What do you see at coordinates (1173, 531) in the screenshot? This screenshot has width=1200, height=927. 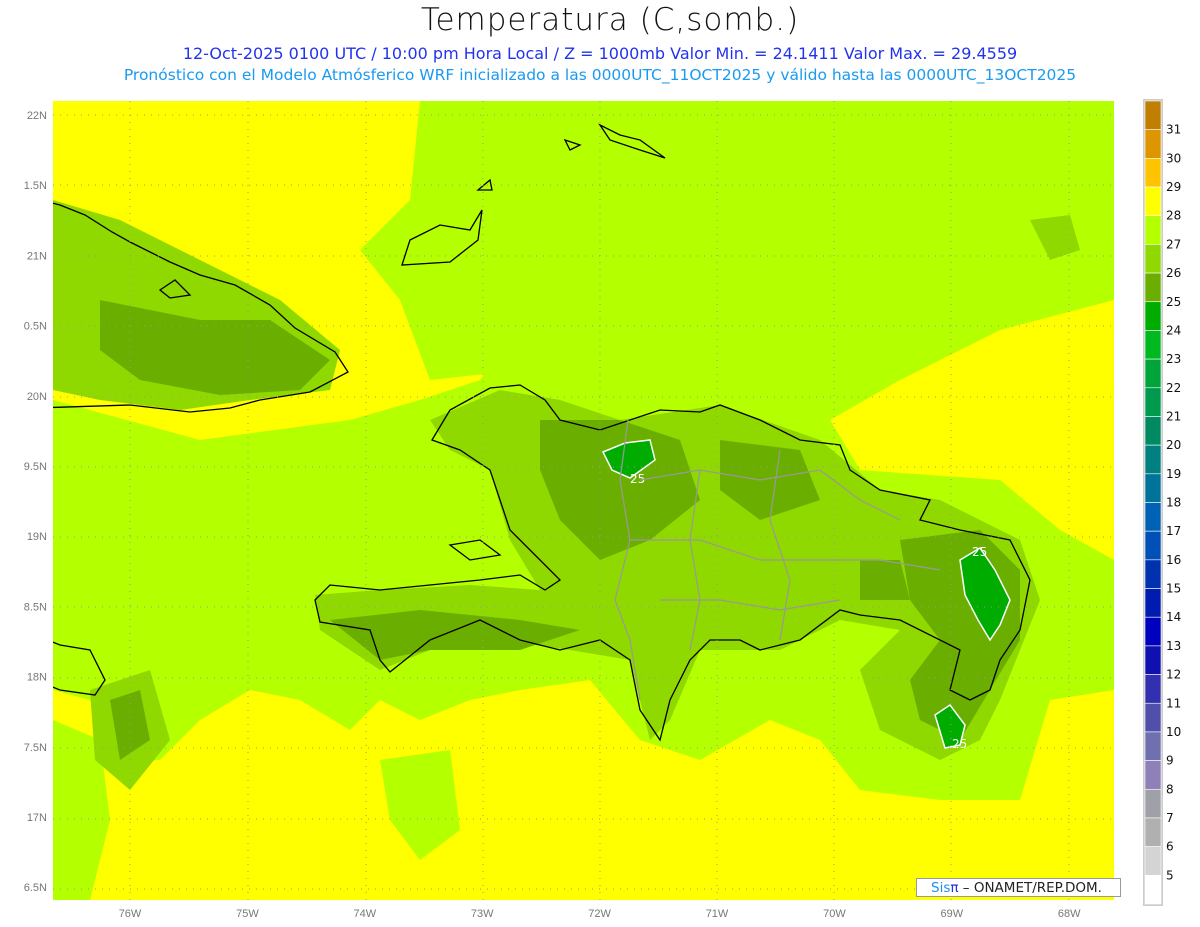 I see `colorbar-label: 17` at bounding box center [1173, 531].